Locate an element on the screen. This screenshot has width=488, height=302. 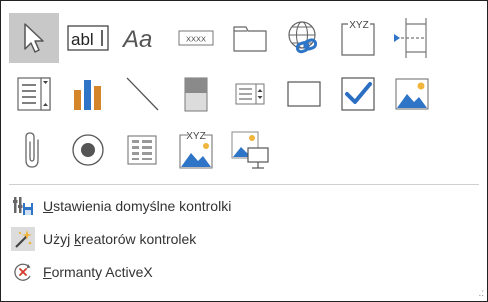
check-box-icon is located at coordinates (358, 94).